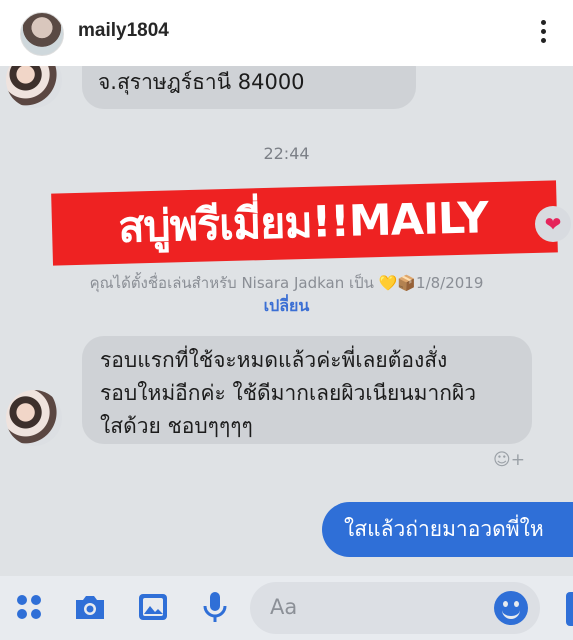  Describe the element at coordinates (201, 82) in the screenshot. I see `address-text: จ.สุราษฎร์ธานี 84000` at that location.